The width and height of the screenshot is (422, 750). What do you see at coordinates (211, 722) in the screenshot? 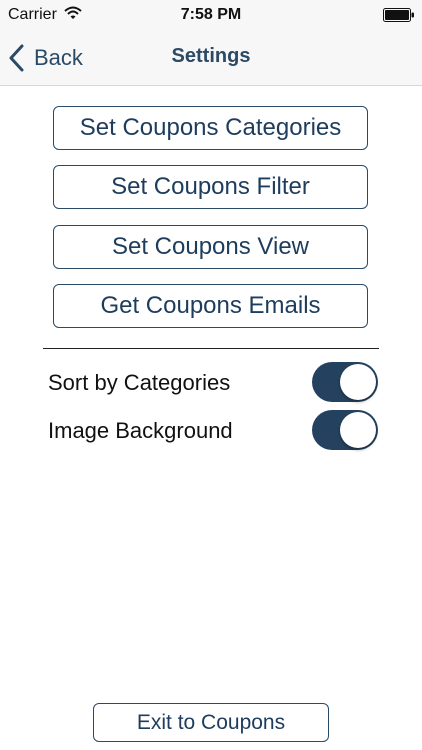
I see `exit-to-coupons-button: Exit to Coupons` at bounding box center [211, 722].